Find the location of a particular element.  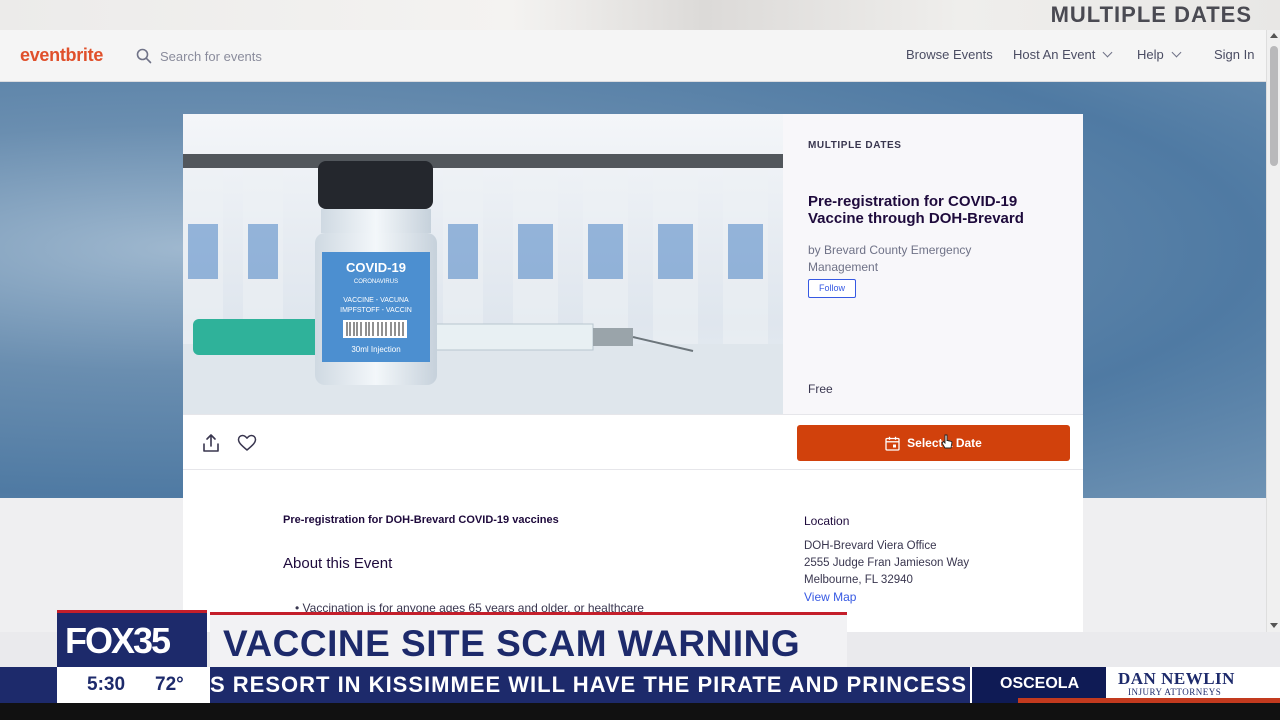

follow-button: Follow is located at coordinates (832, 288).